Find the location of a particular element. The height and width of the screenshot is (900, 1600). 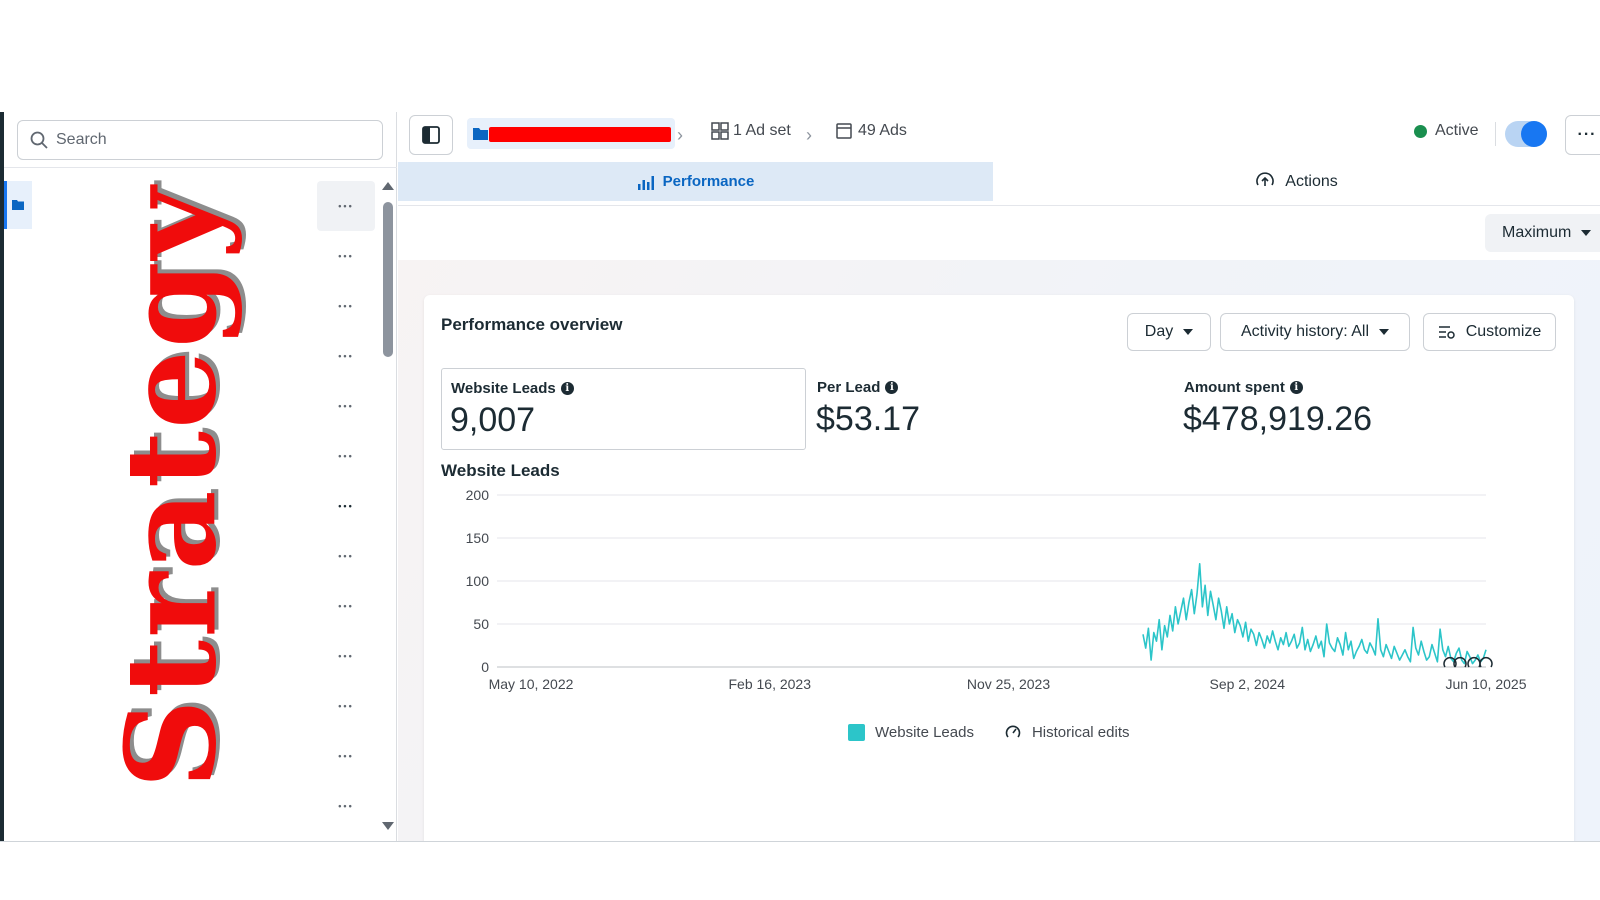

side-panel-icon is located at coordinates (431, 135).